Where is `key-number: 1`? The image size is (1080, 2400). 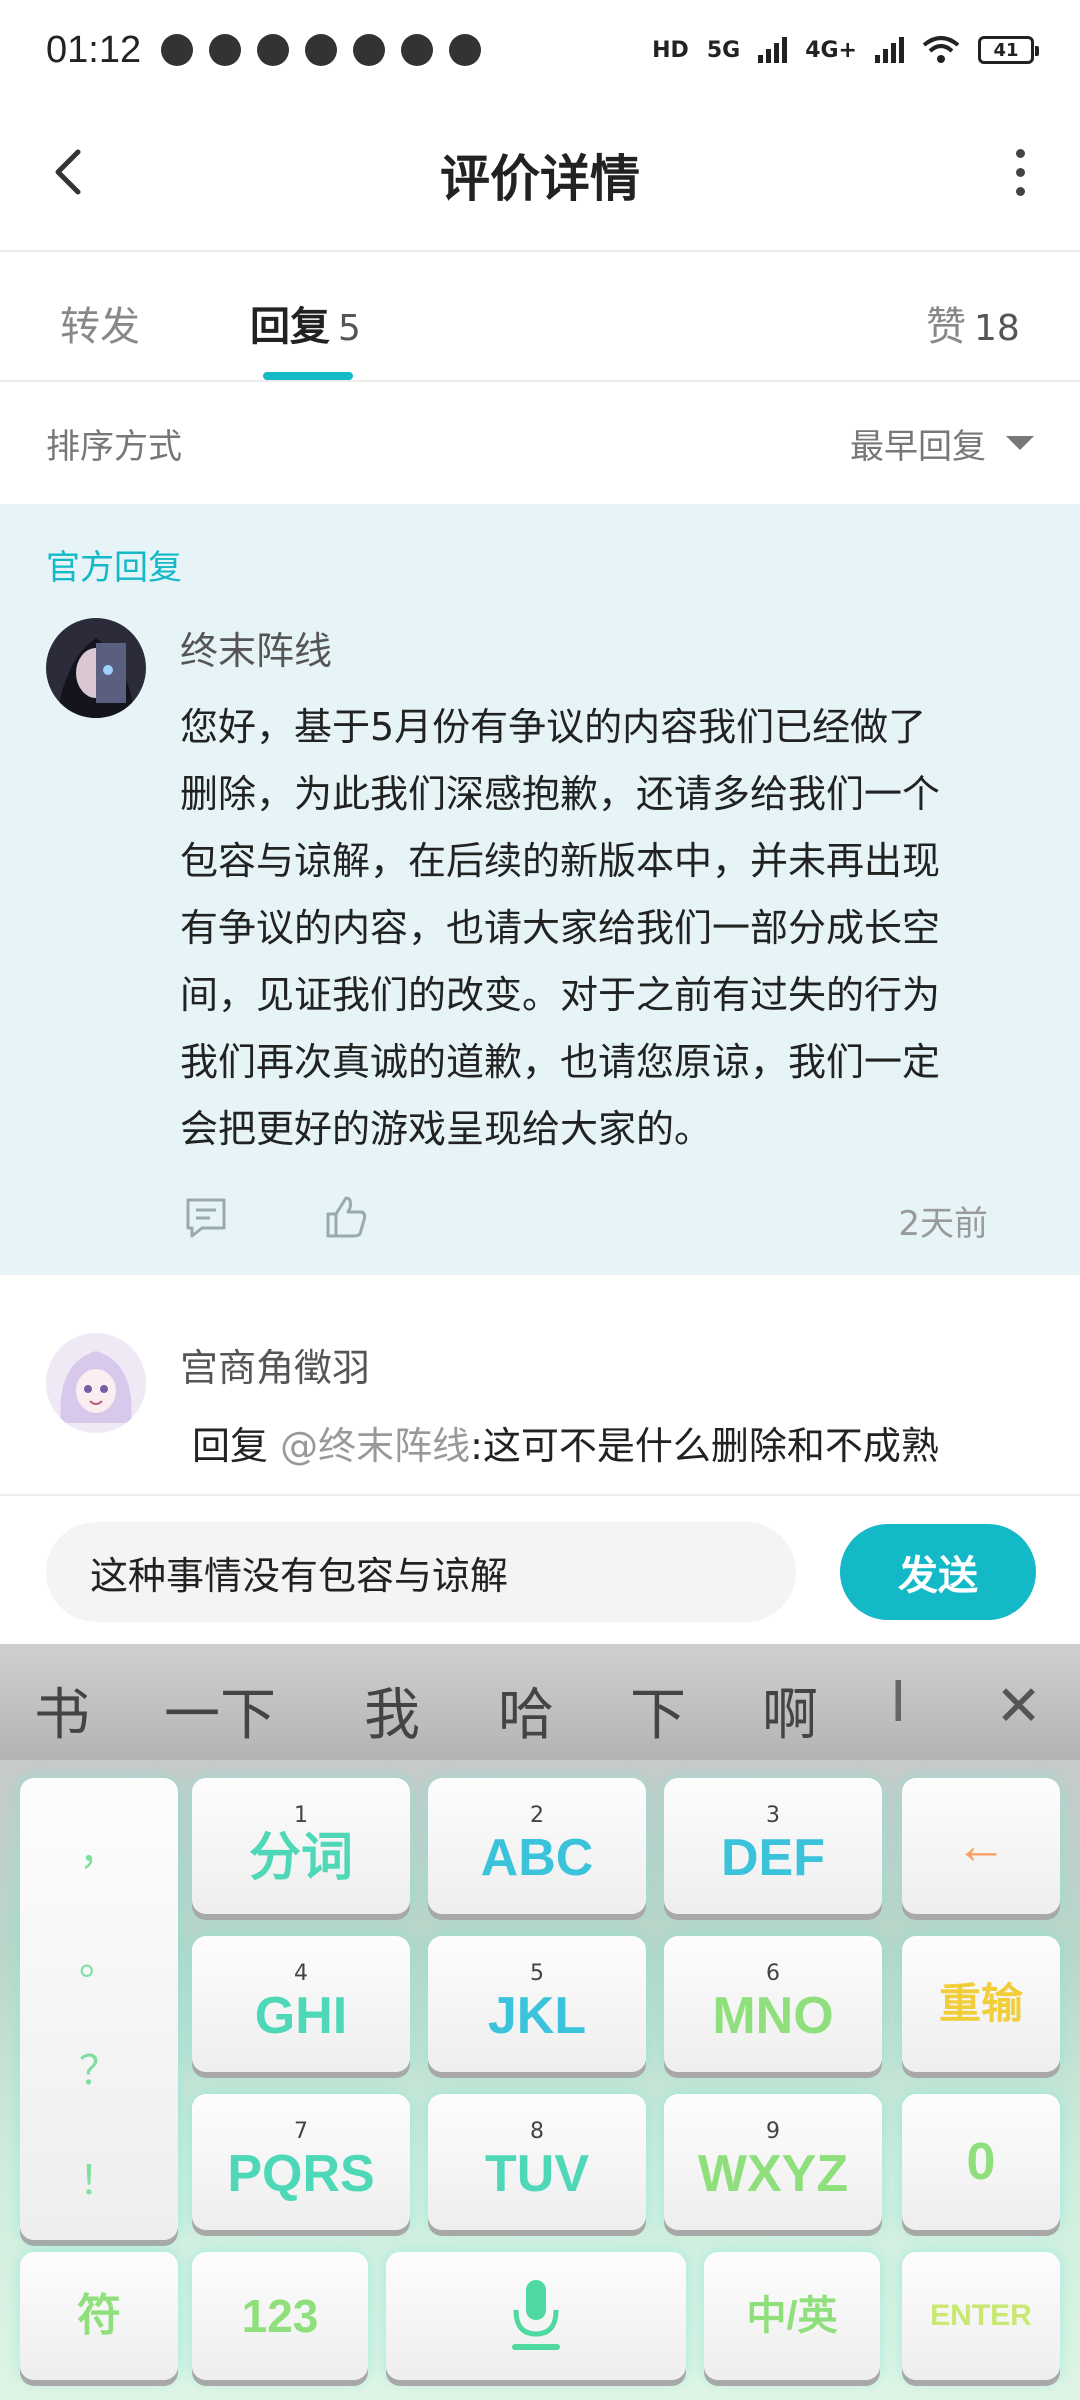
key-number: 1 is located at coordinates (301, 1815).